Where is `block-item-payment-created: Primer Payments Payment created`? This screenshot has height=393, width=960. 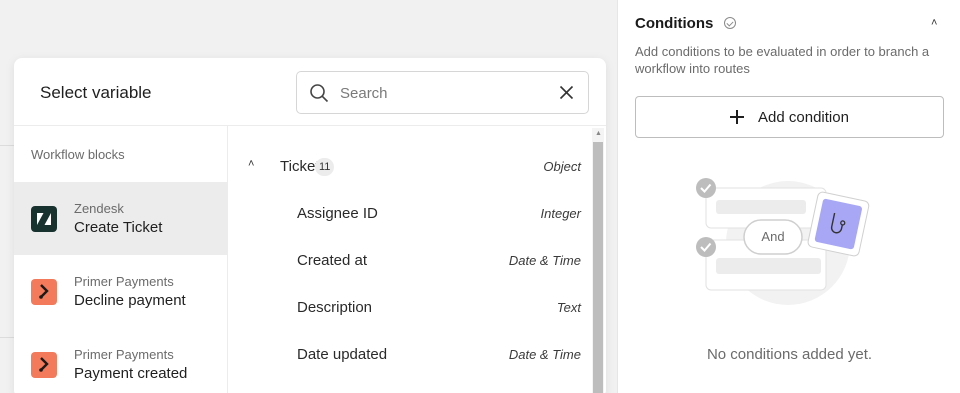 block-item-payment-created: Primer Payments Payment created is located at coordinates (121, 360).